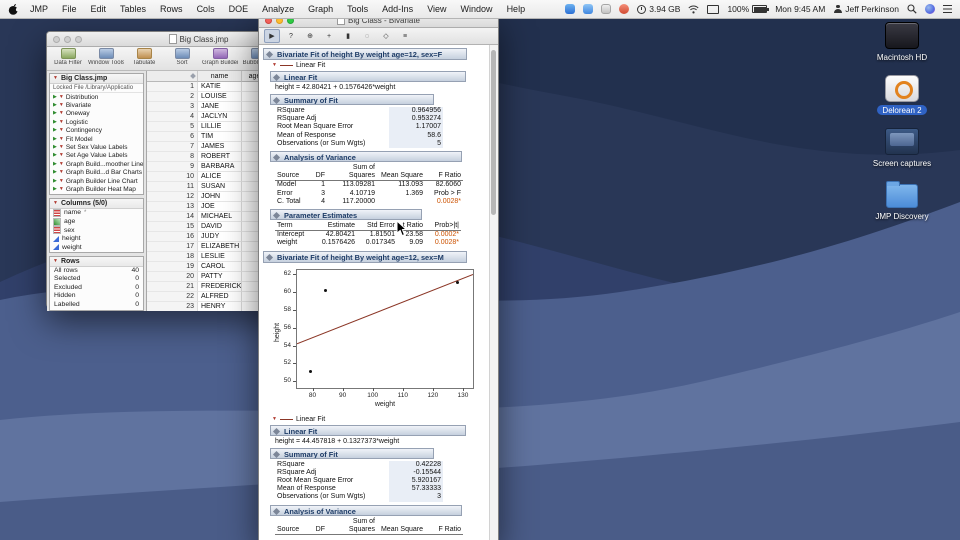 This screenshot has width=960, height=540. What do you see at coordinates (220, 277) in the screenshot?
I see `name-cell: PATTY` at bounding box center [220, 277].